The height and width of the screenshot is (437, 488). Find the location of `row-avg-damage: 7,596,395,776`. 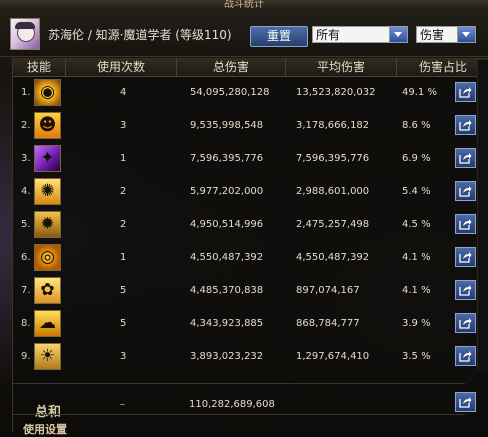

row-avg-damage: 7,596,395,776 is located at coordinates (333, 158).